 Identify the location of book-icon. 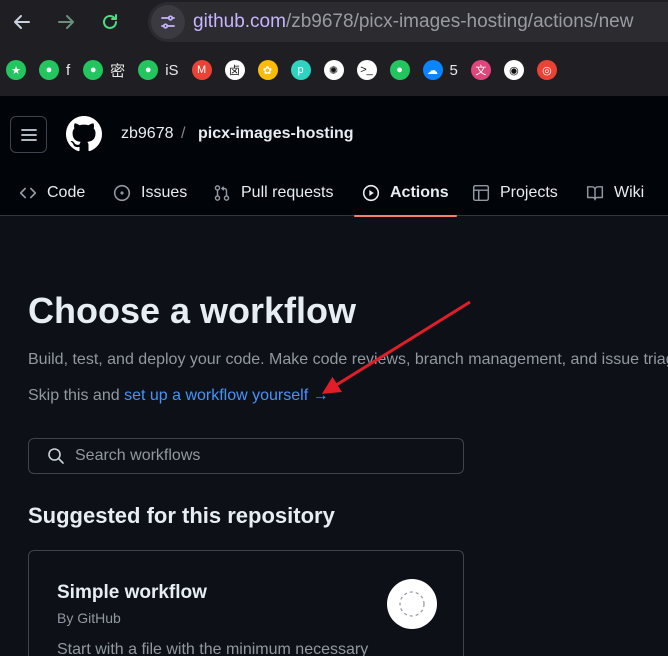
(595, 193).